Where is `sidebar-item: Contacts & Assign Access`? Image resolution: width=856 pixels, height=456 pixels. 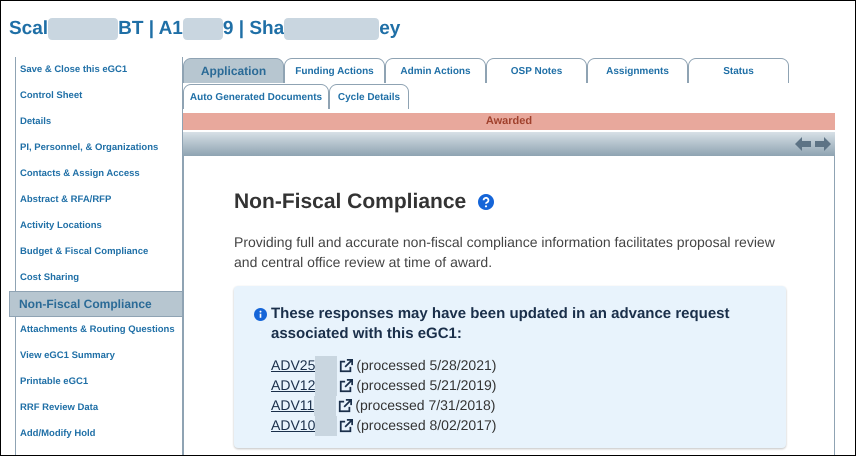
sidebar-item: Contacts & Assign Access is located at coordinates (95, 174).